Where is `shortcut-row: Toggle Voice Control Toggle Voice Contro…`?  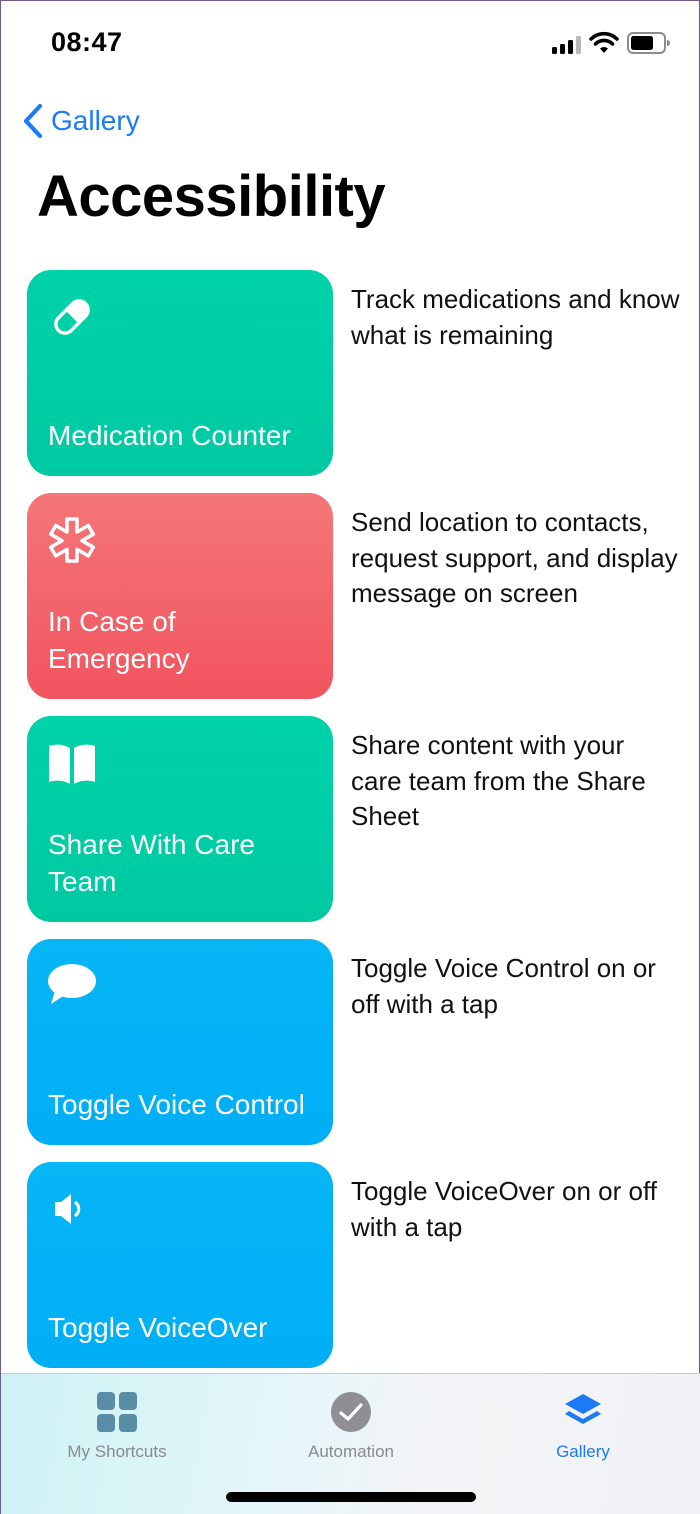
shortcut-row: Toggle Voice Control Toggle Voice Contro… is located at coordinates (357, 1042).